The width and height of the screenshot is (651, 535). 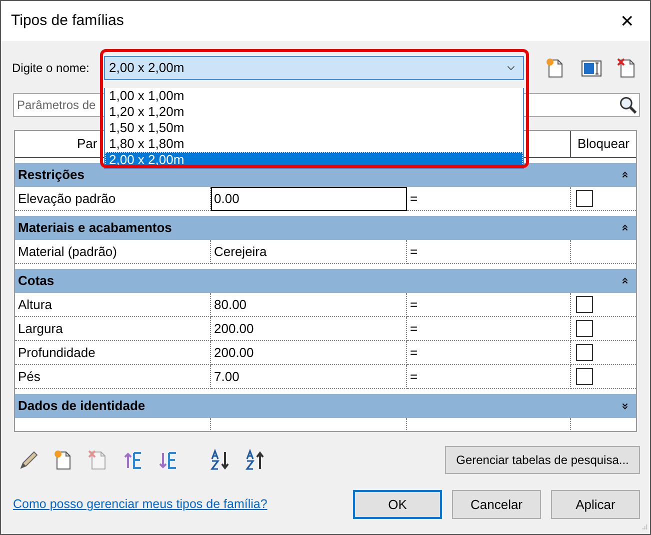 What do you see at coordinates (314, 144) in the screenshot?
I see `dropdown-option: 1,80 x 1,80m` at bounding box center [314, 144].